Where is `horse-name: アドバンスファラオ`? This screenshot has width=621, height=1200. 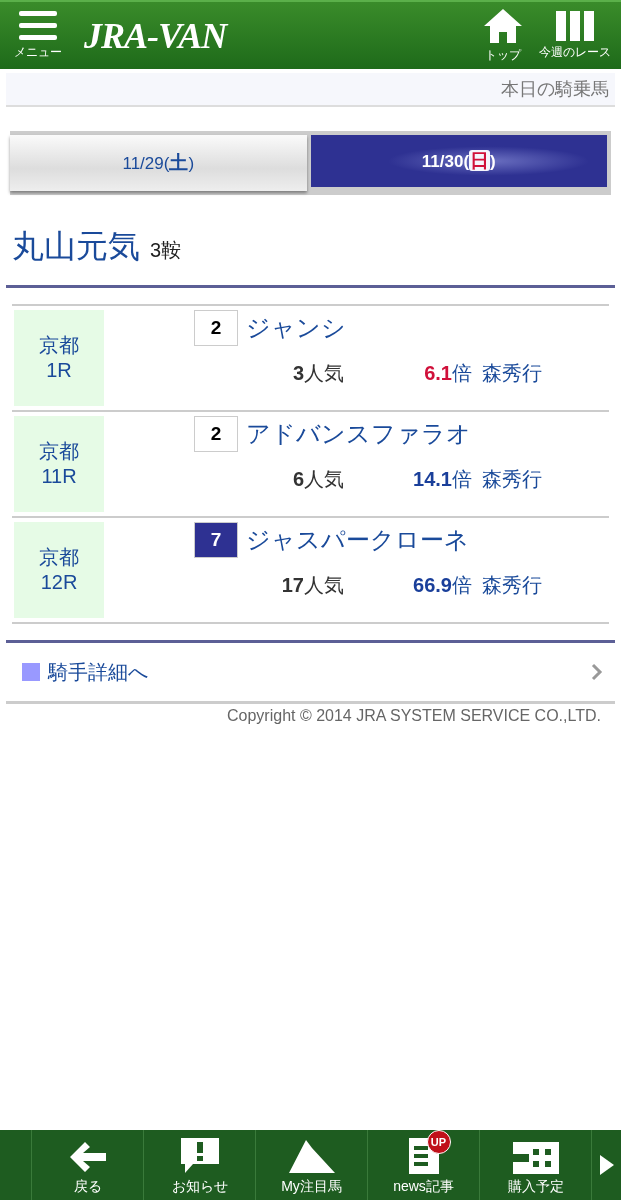 horse-name: アドバンスファラオ is located at coordinates (358, 434).